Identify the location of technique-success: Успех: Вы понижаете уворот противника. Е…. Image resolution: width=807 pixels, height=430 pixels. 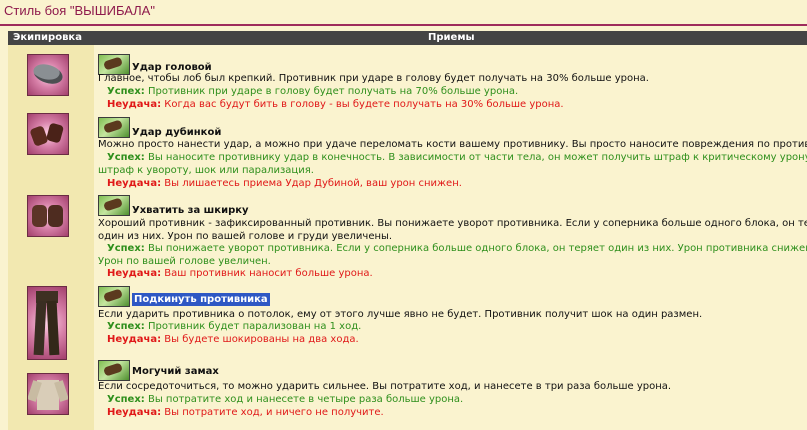
(457, 248).